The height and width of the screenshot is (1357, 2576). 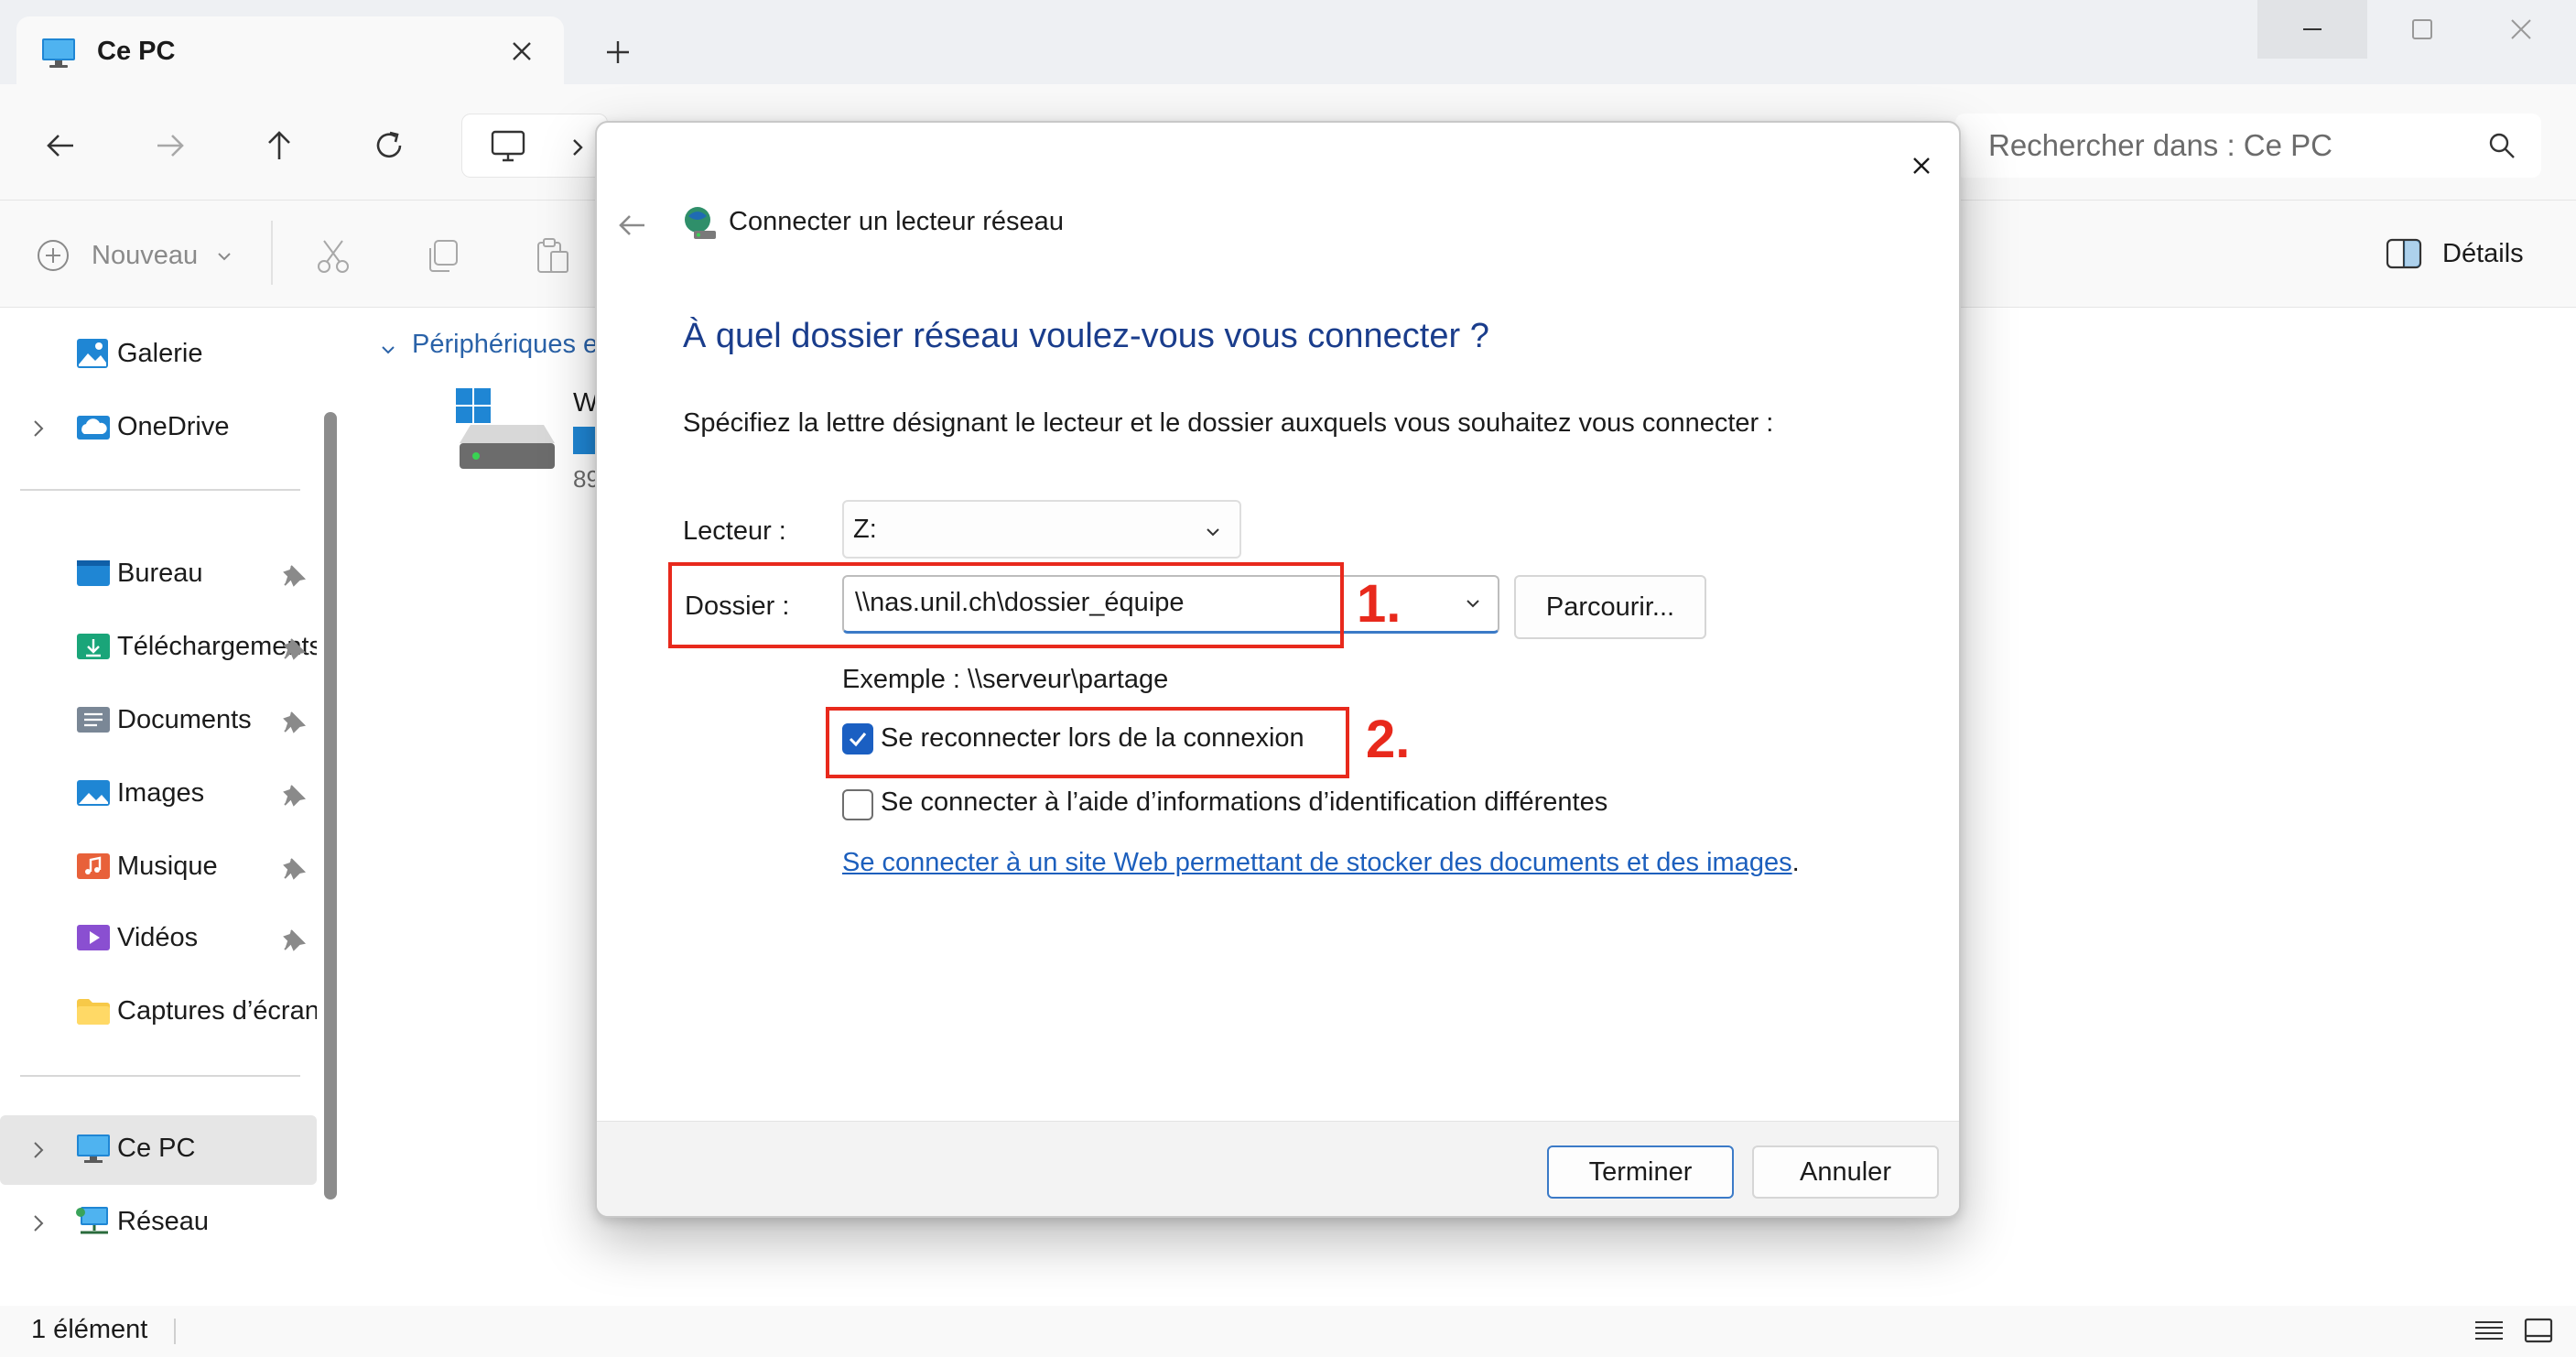 What do you see at coordinates (94, 428) in the screenshot?
I see `cloud-icon` at bounding box center [94, 428].